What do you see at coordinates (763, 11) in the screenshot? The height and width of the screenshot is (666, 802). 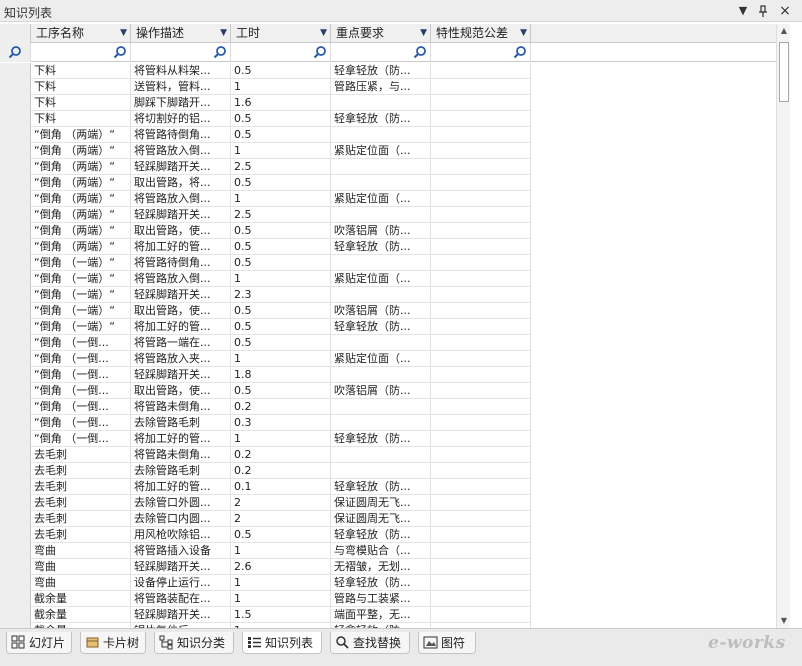 I see `pin-icon` at bounding box center [763, 11].